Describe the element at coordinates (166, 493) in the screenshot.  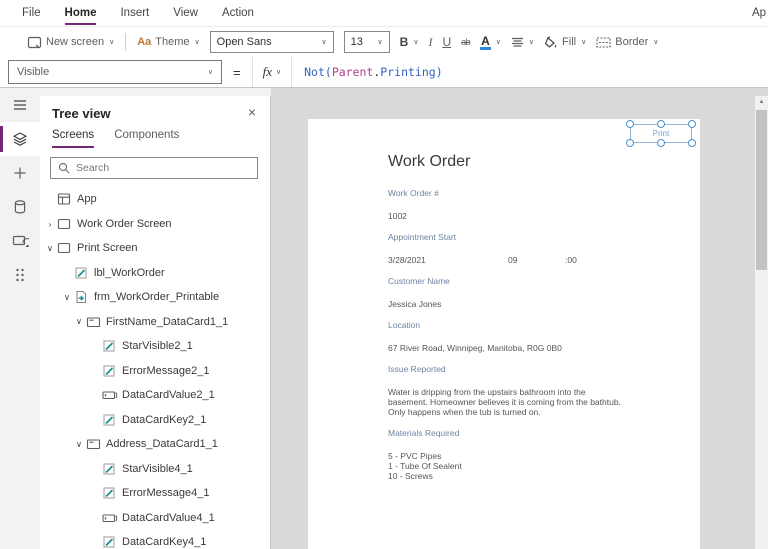
I see `tree-item-label: ErrorMessage4_1` at that location.